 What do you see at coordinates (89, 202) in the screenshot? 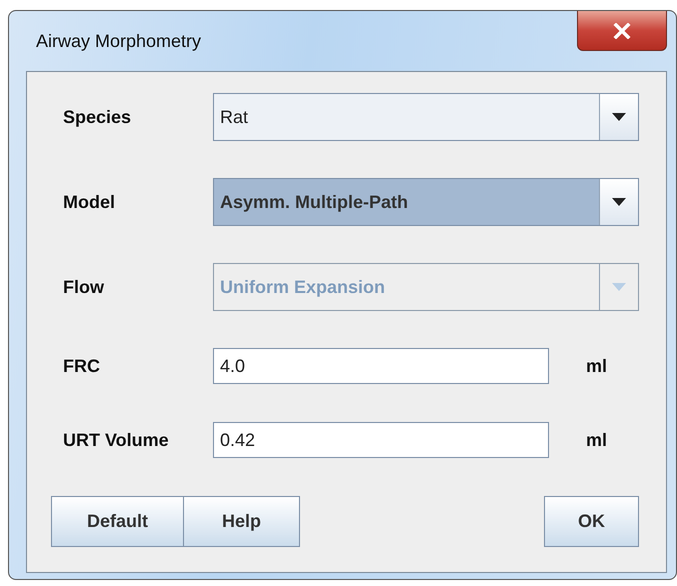
I see `field-label: Model` at bounding box center [89, 202].